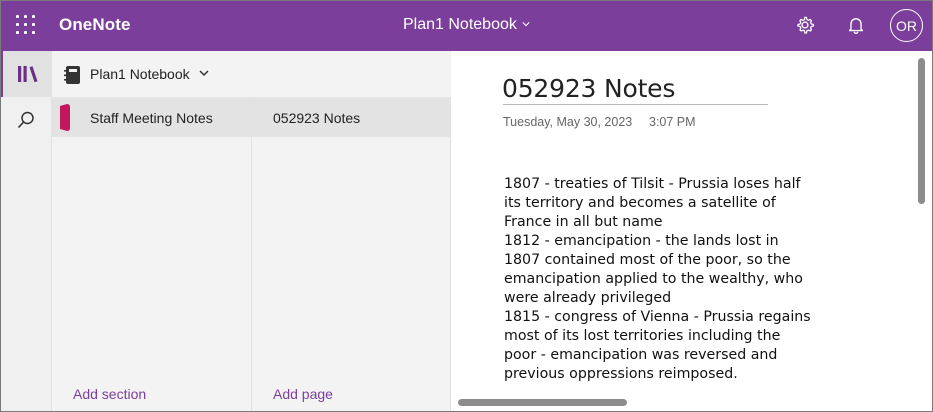 The image size is (933, 412). Describe the element at coordinates (906, 25) in the screenshot. I see `avatar: OR` at that location.